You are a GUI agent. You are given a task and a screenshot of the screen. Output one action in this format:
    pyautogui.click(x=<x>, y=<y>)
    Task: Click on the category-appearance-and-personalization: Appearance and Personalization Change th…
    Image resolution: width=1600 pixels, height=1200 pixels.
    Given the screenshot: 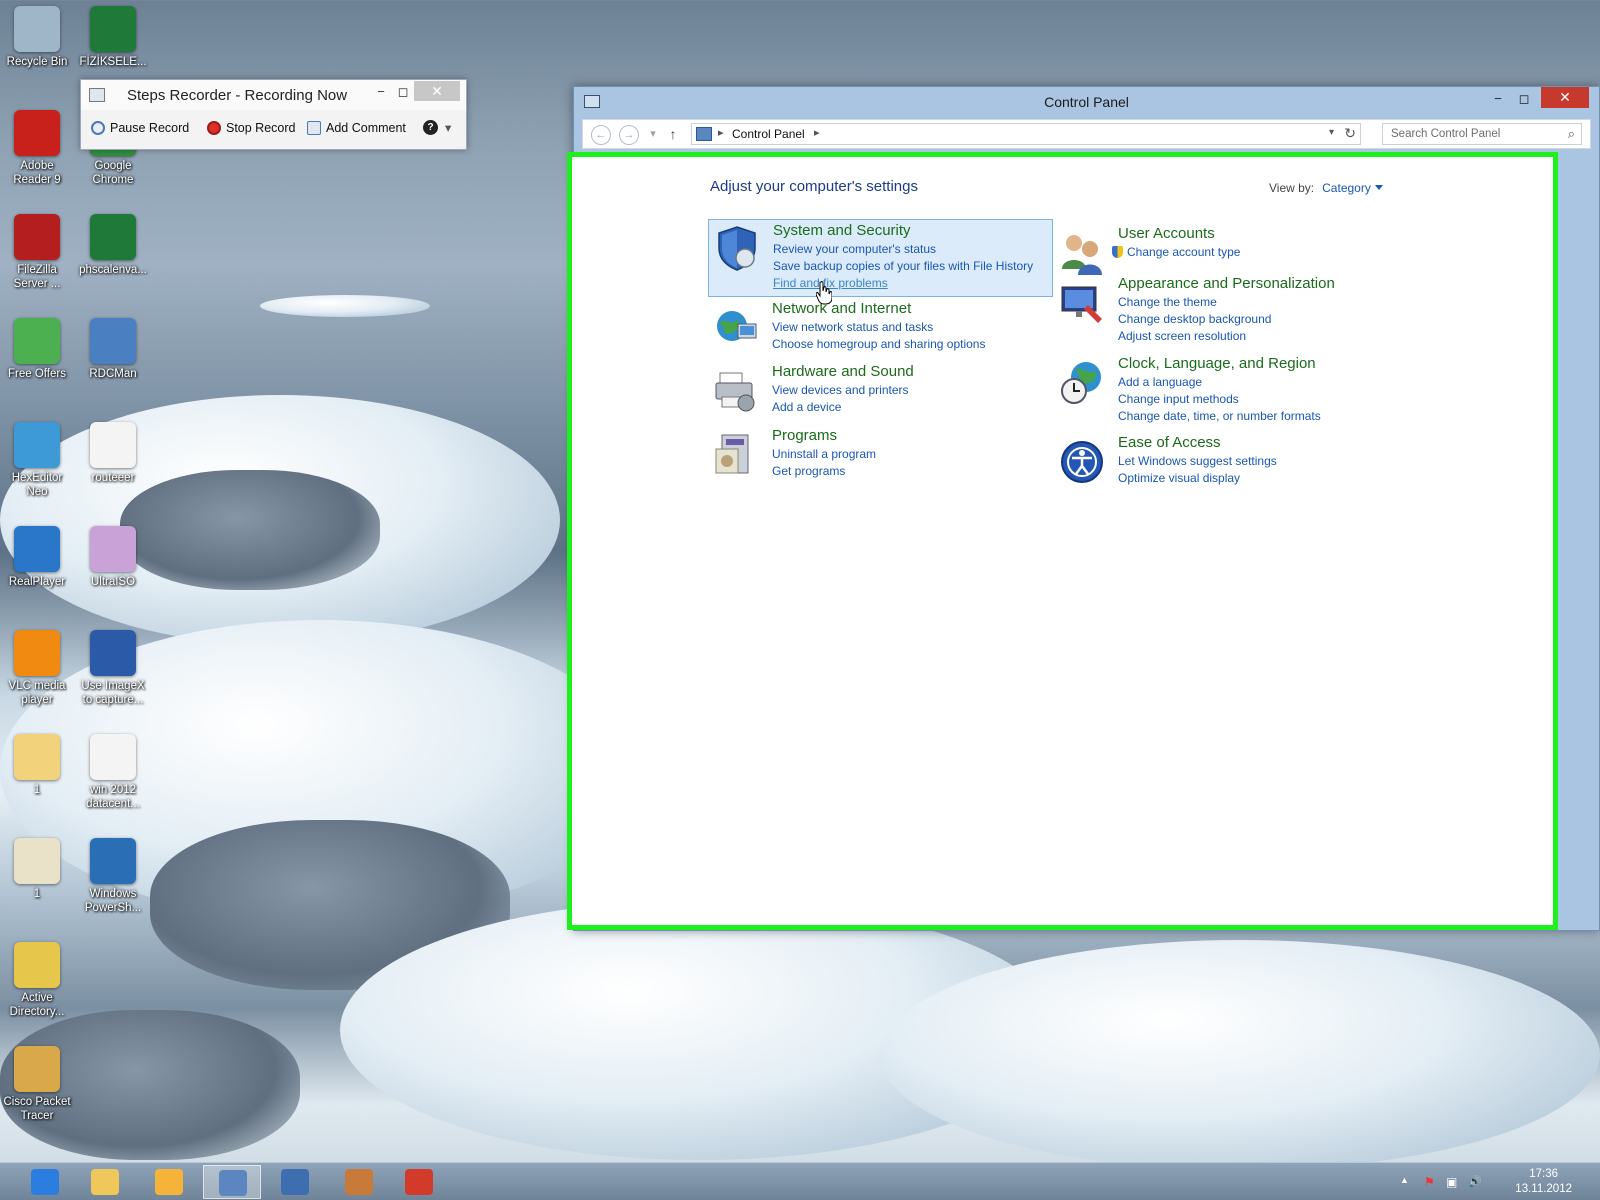 What is the action you would take?
    pyautogui.click(x=1226, y=309)
    